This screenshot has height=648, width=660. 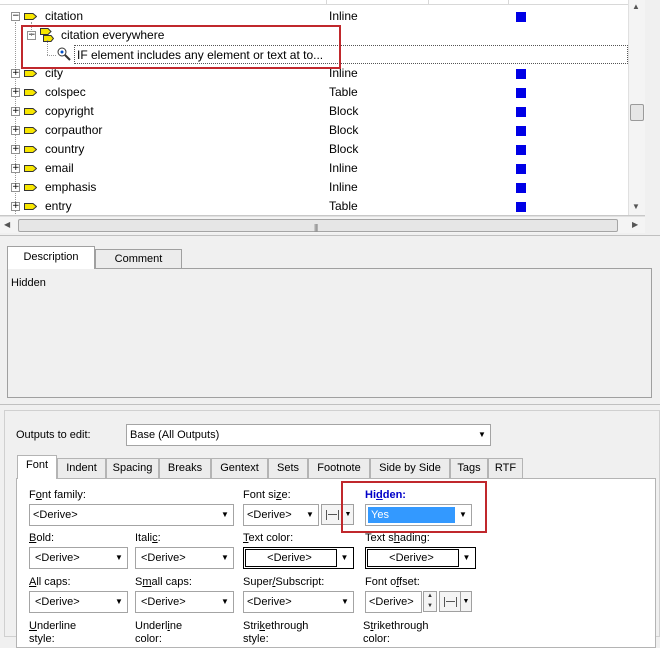 I want to click on tree-row-citation: − citation Inline, so click(x=314, y=16).